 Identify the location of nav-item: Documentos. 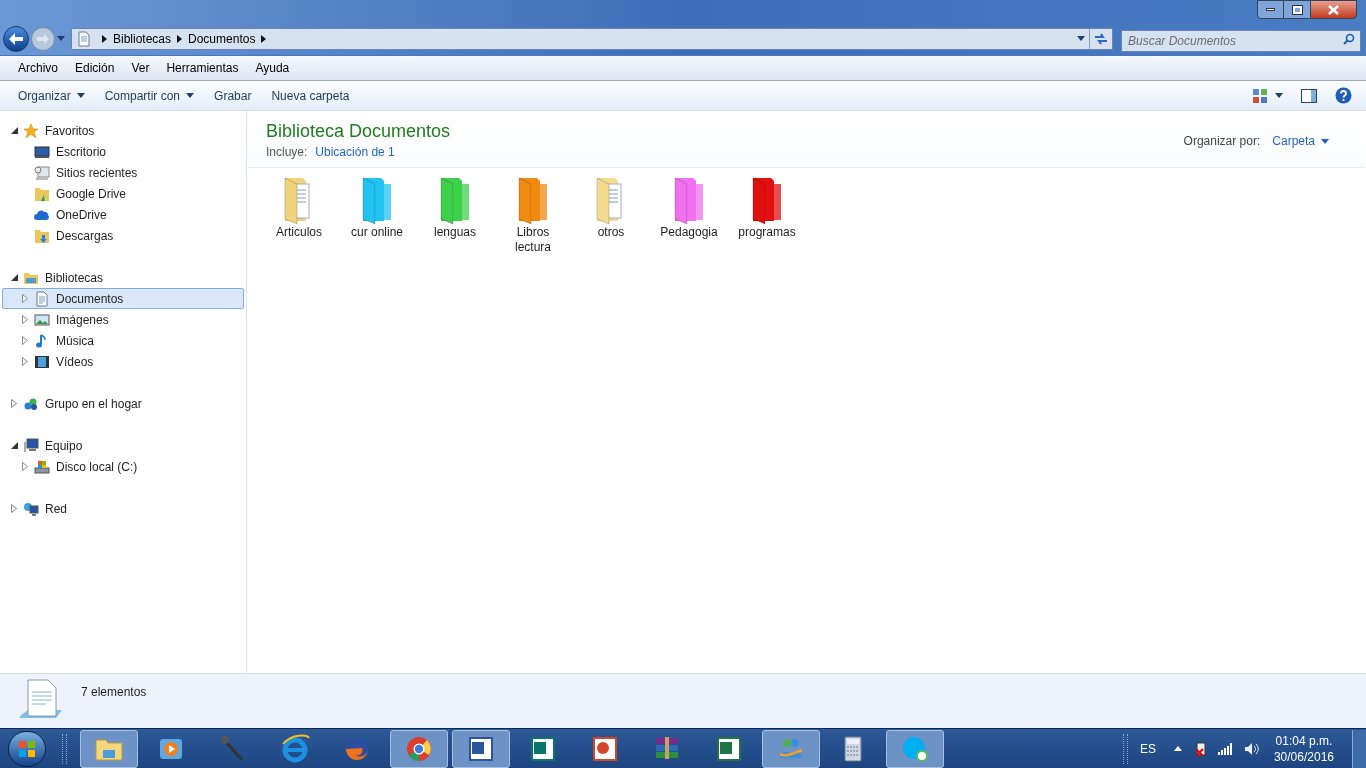
(123, 298).